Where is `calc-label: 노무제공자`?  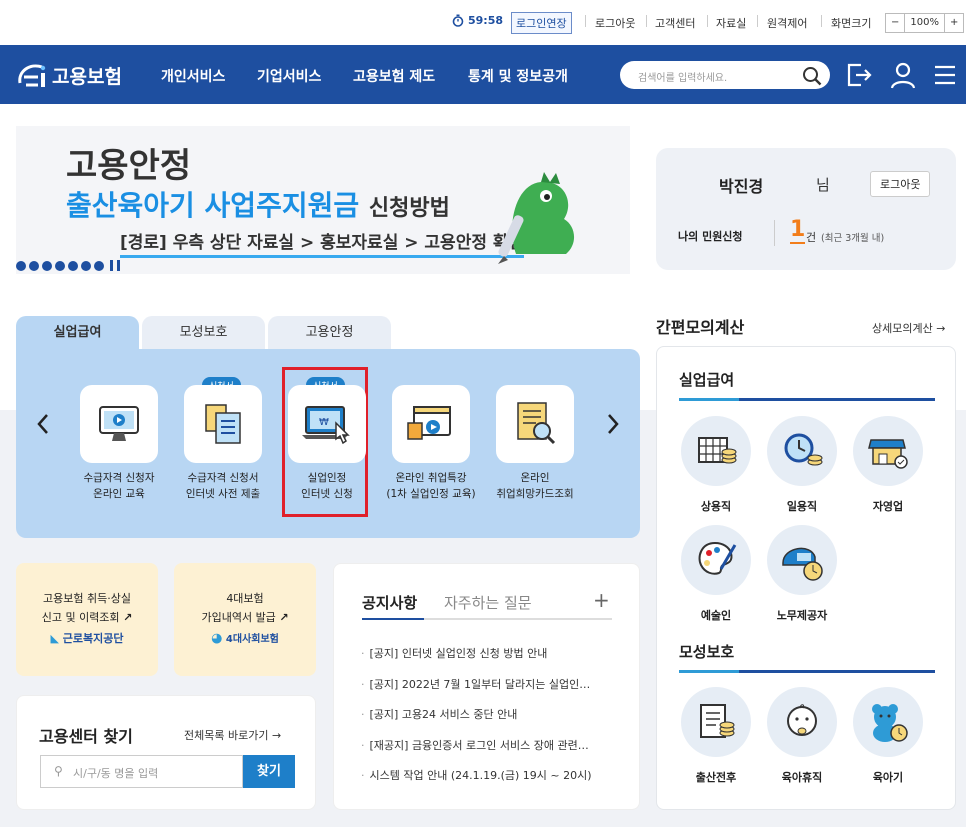 calc-label: 노무제공자 is located at coordinates (802, 615).